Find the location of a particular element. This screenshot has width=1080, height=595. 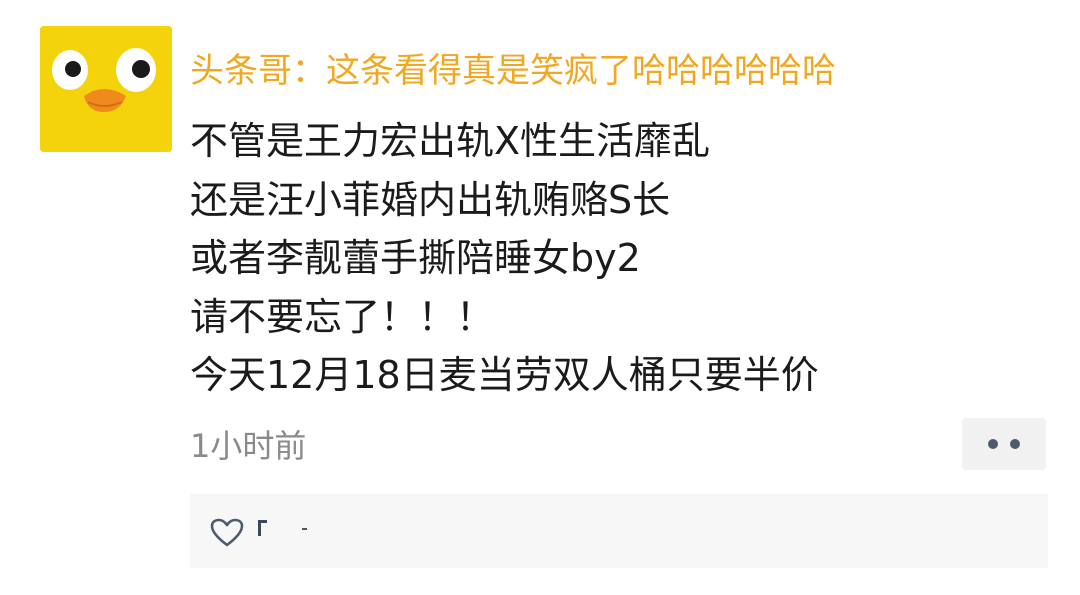

comment-line: 还是汪小菲婚内出轨贿赂S长 is located at coordinates (430, 199).